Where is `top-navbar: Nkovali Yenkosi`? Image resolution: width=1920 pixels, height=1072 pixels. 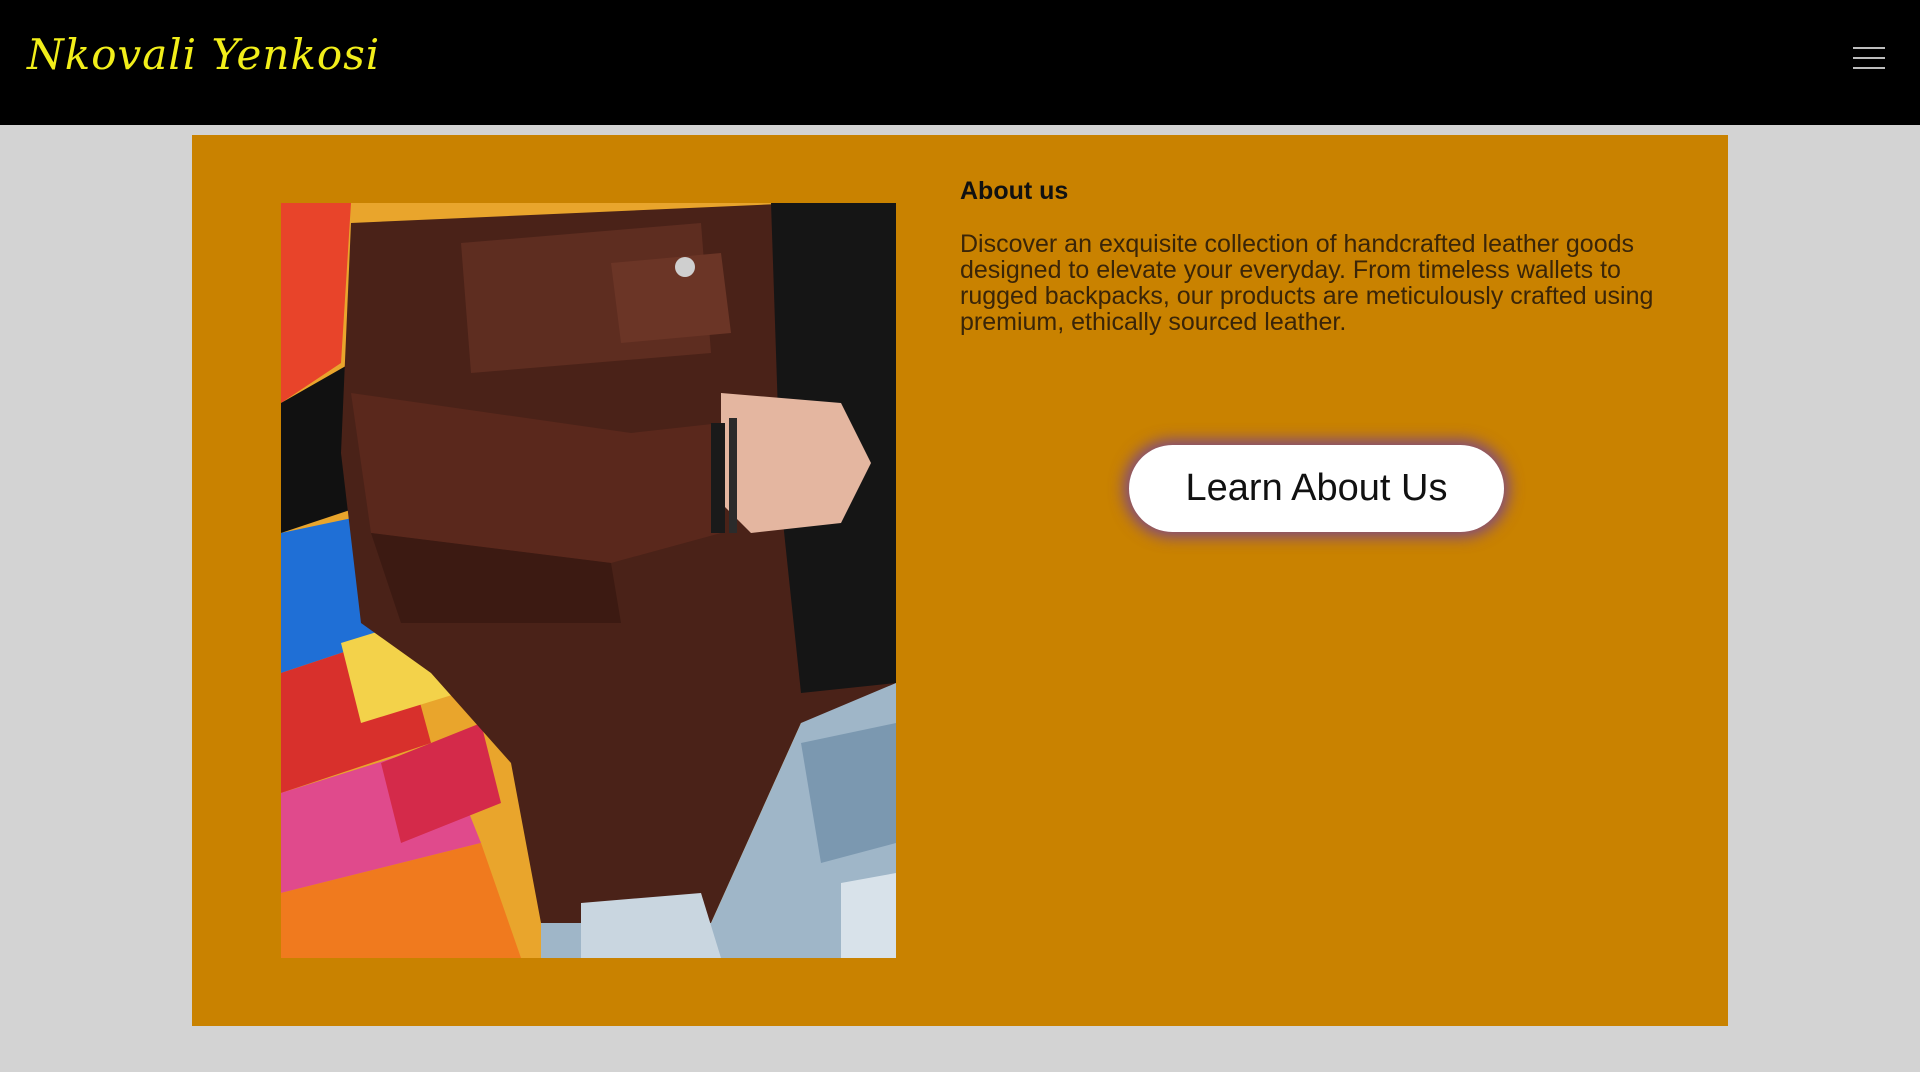
top-navbar: Nkovali Yenkosi is located at coordinates (960, 62).